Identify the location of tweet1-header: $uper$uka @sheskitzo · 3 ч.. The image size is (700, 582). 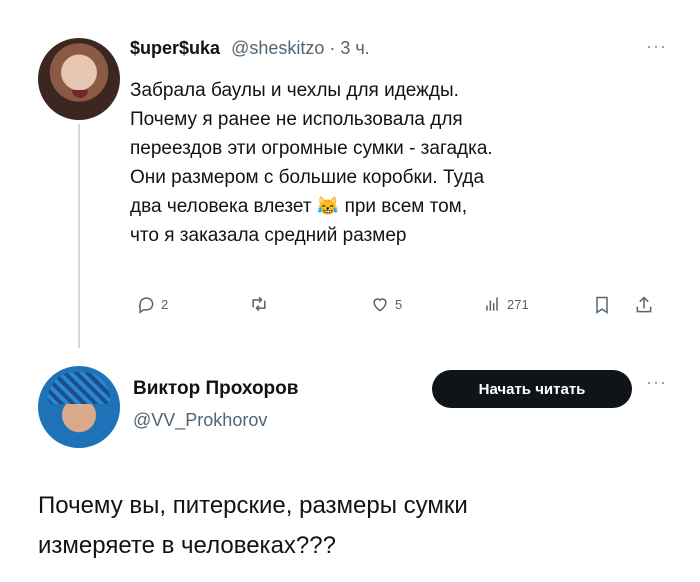
(250, 48).